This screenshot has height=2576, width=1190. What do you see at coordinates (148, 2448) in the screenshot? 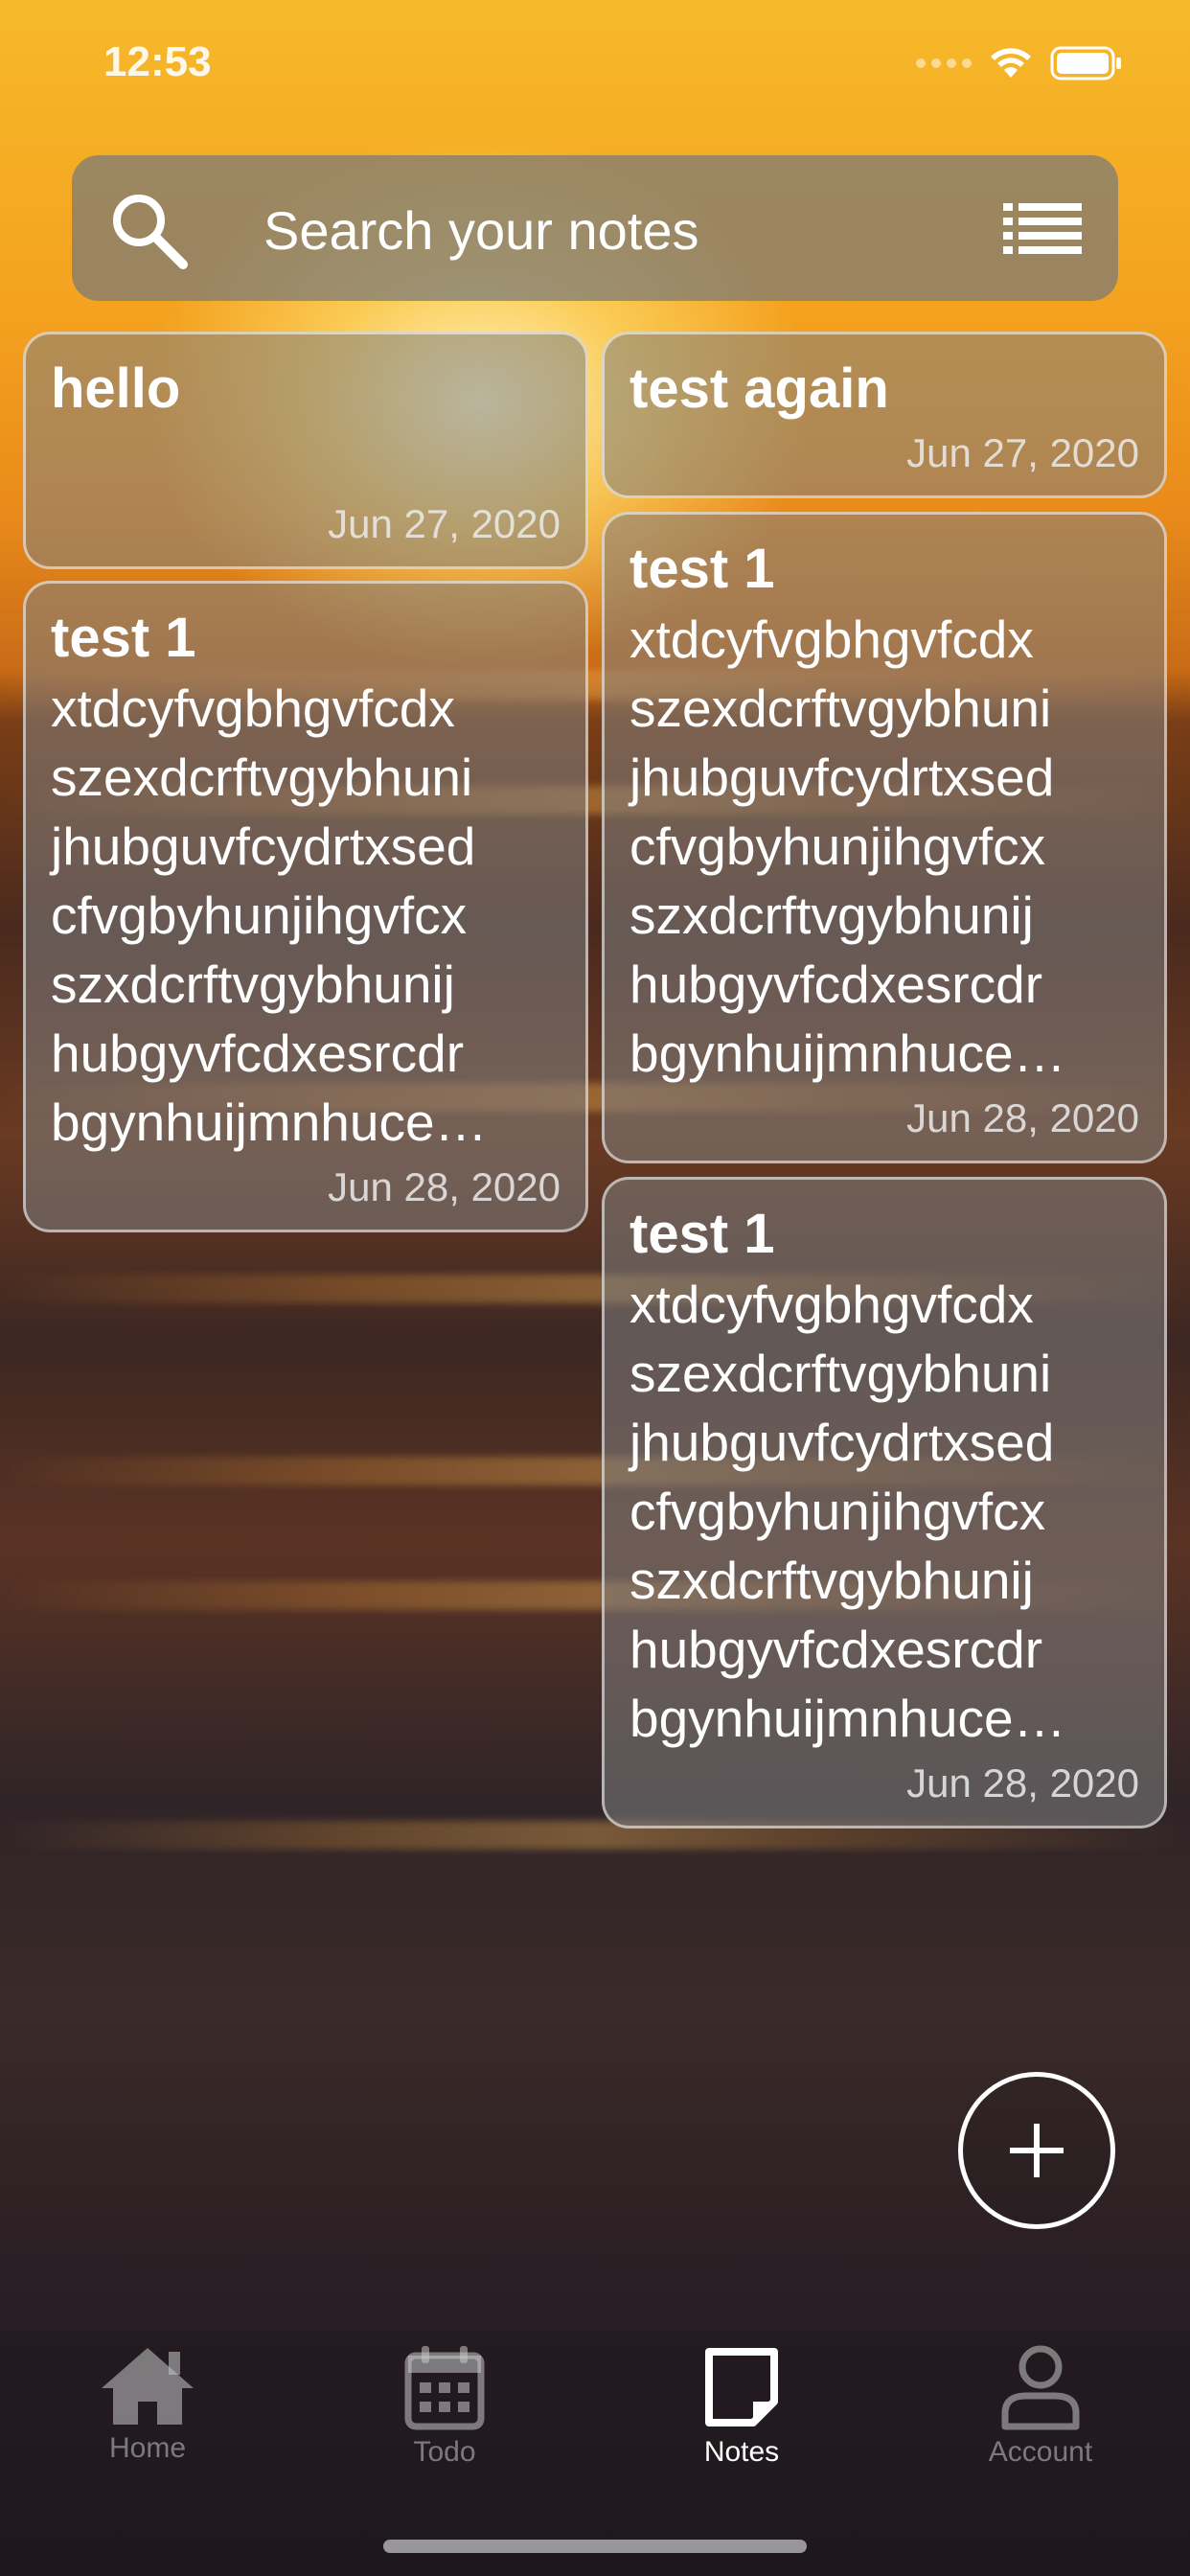
I see `tab-label: Home` at bounding box center [148, 2448].